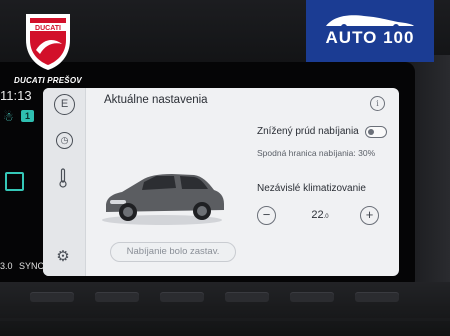 The image size is (450, 336). Describe the element at coordinates (326, 217) in the screenshot. I see `temperature-decimal: .0` at that location.